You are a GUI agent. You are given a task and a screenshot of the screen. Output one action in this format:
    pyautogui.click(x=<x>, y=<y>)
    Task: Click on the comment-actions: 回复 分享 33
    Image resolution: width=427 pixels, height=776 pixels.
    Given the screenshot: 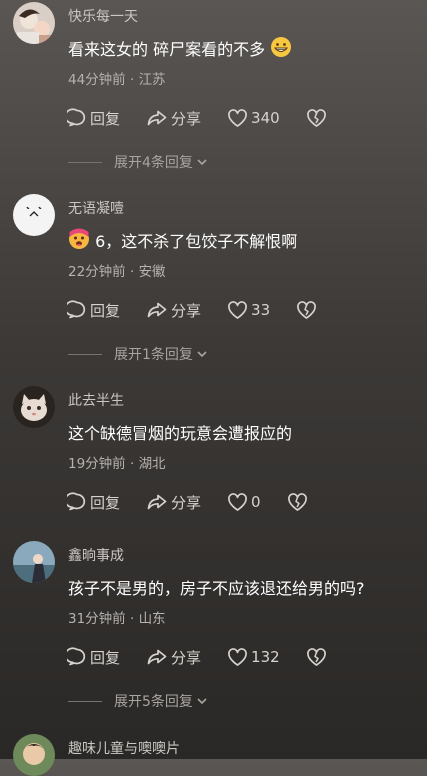 What is the action you would take?
    pyautogui.click(x=192, y=310)
    